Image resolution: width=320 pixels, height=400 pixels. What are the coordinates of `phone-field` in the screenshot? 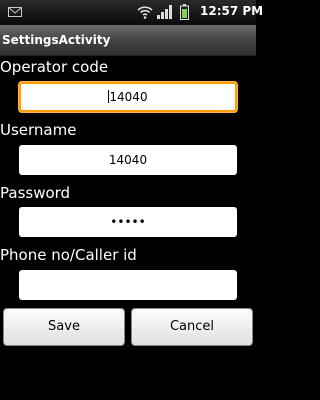 It's located at (128, 285).